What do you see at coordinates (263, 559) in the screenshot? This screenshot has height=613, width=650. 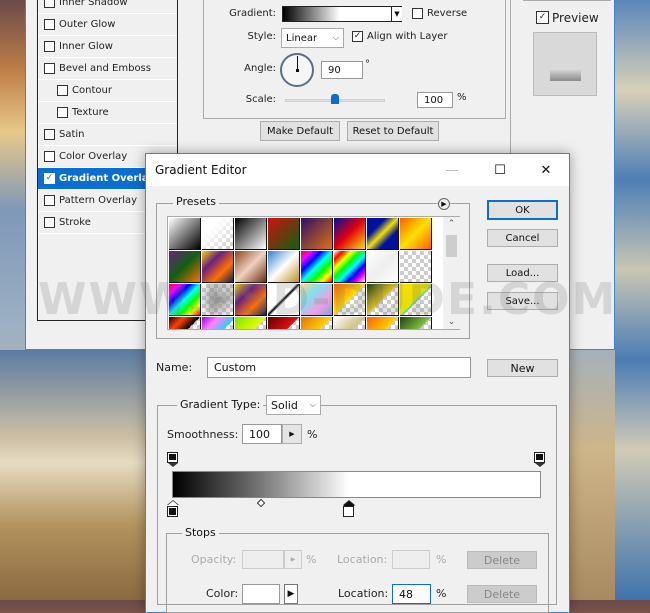 I see `opacity-input` at bounding box center [263, 559].